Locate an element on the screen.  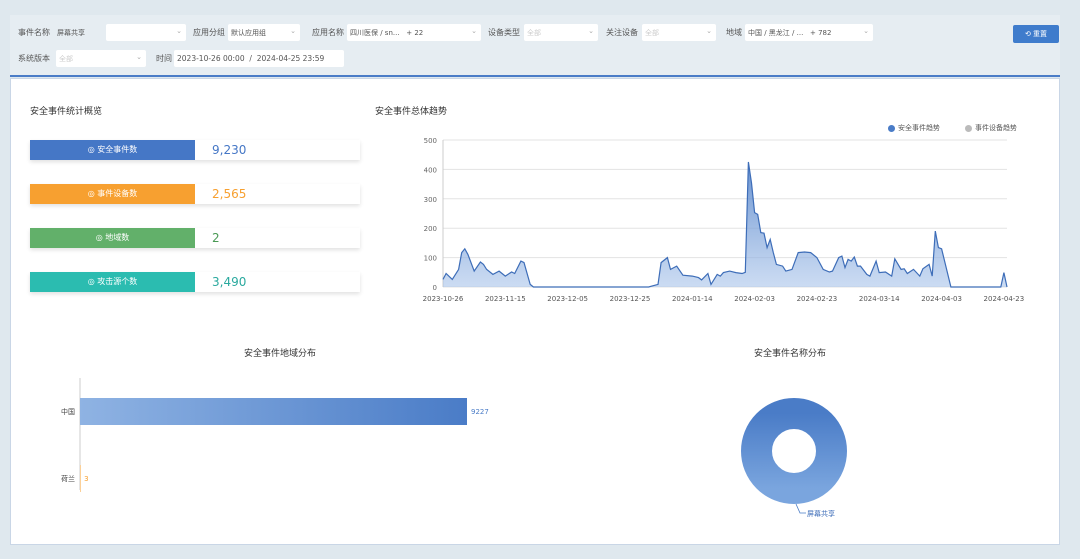
region-chart-title: 安全事件地域分布 is located at coordinates (280, 354).